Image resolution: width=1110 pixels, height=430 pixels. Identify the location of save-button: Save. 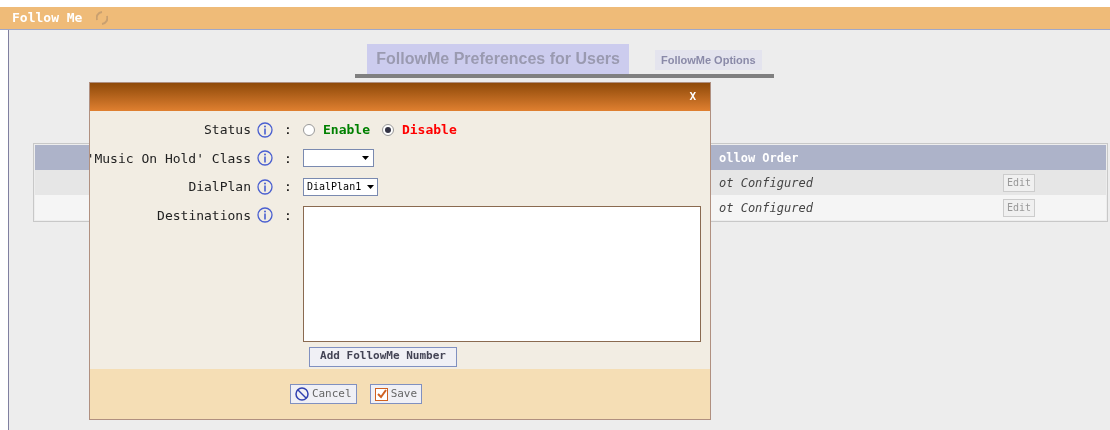
(396, 394).